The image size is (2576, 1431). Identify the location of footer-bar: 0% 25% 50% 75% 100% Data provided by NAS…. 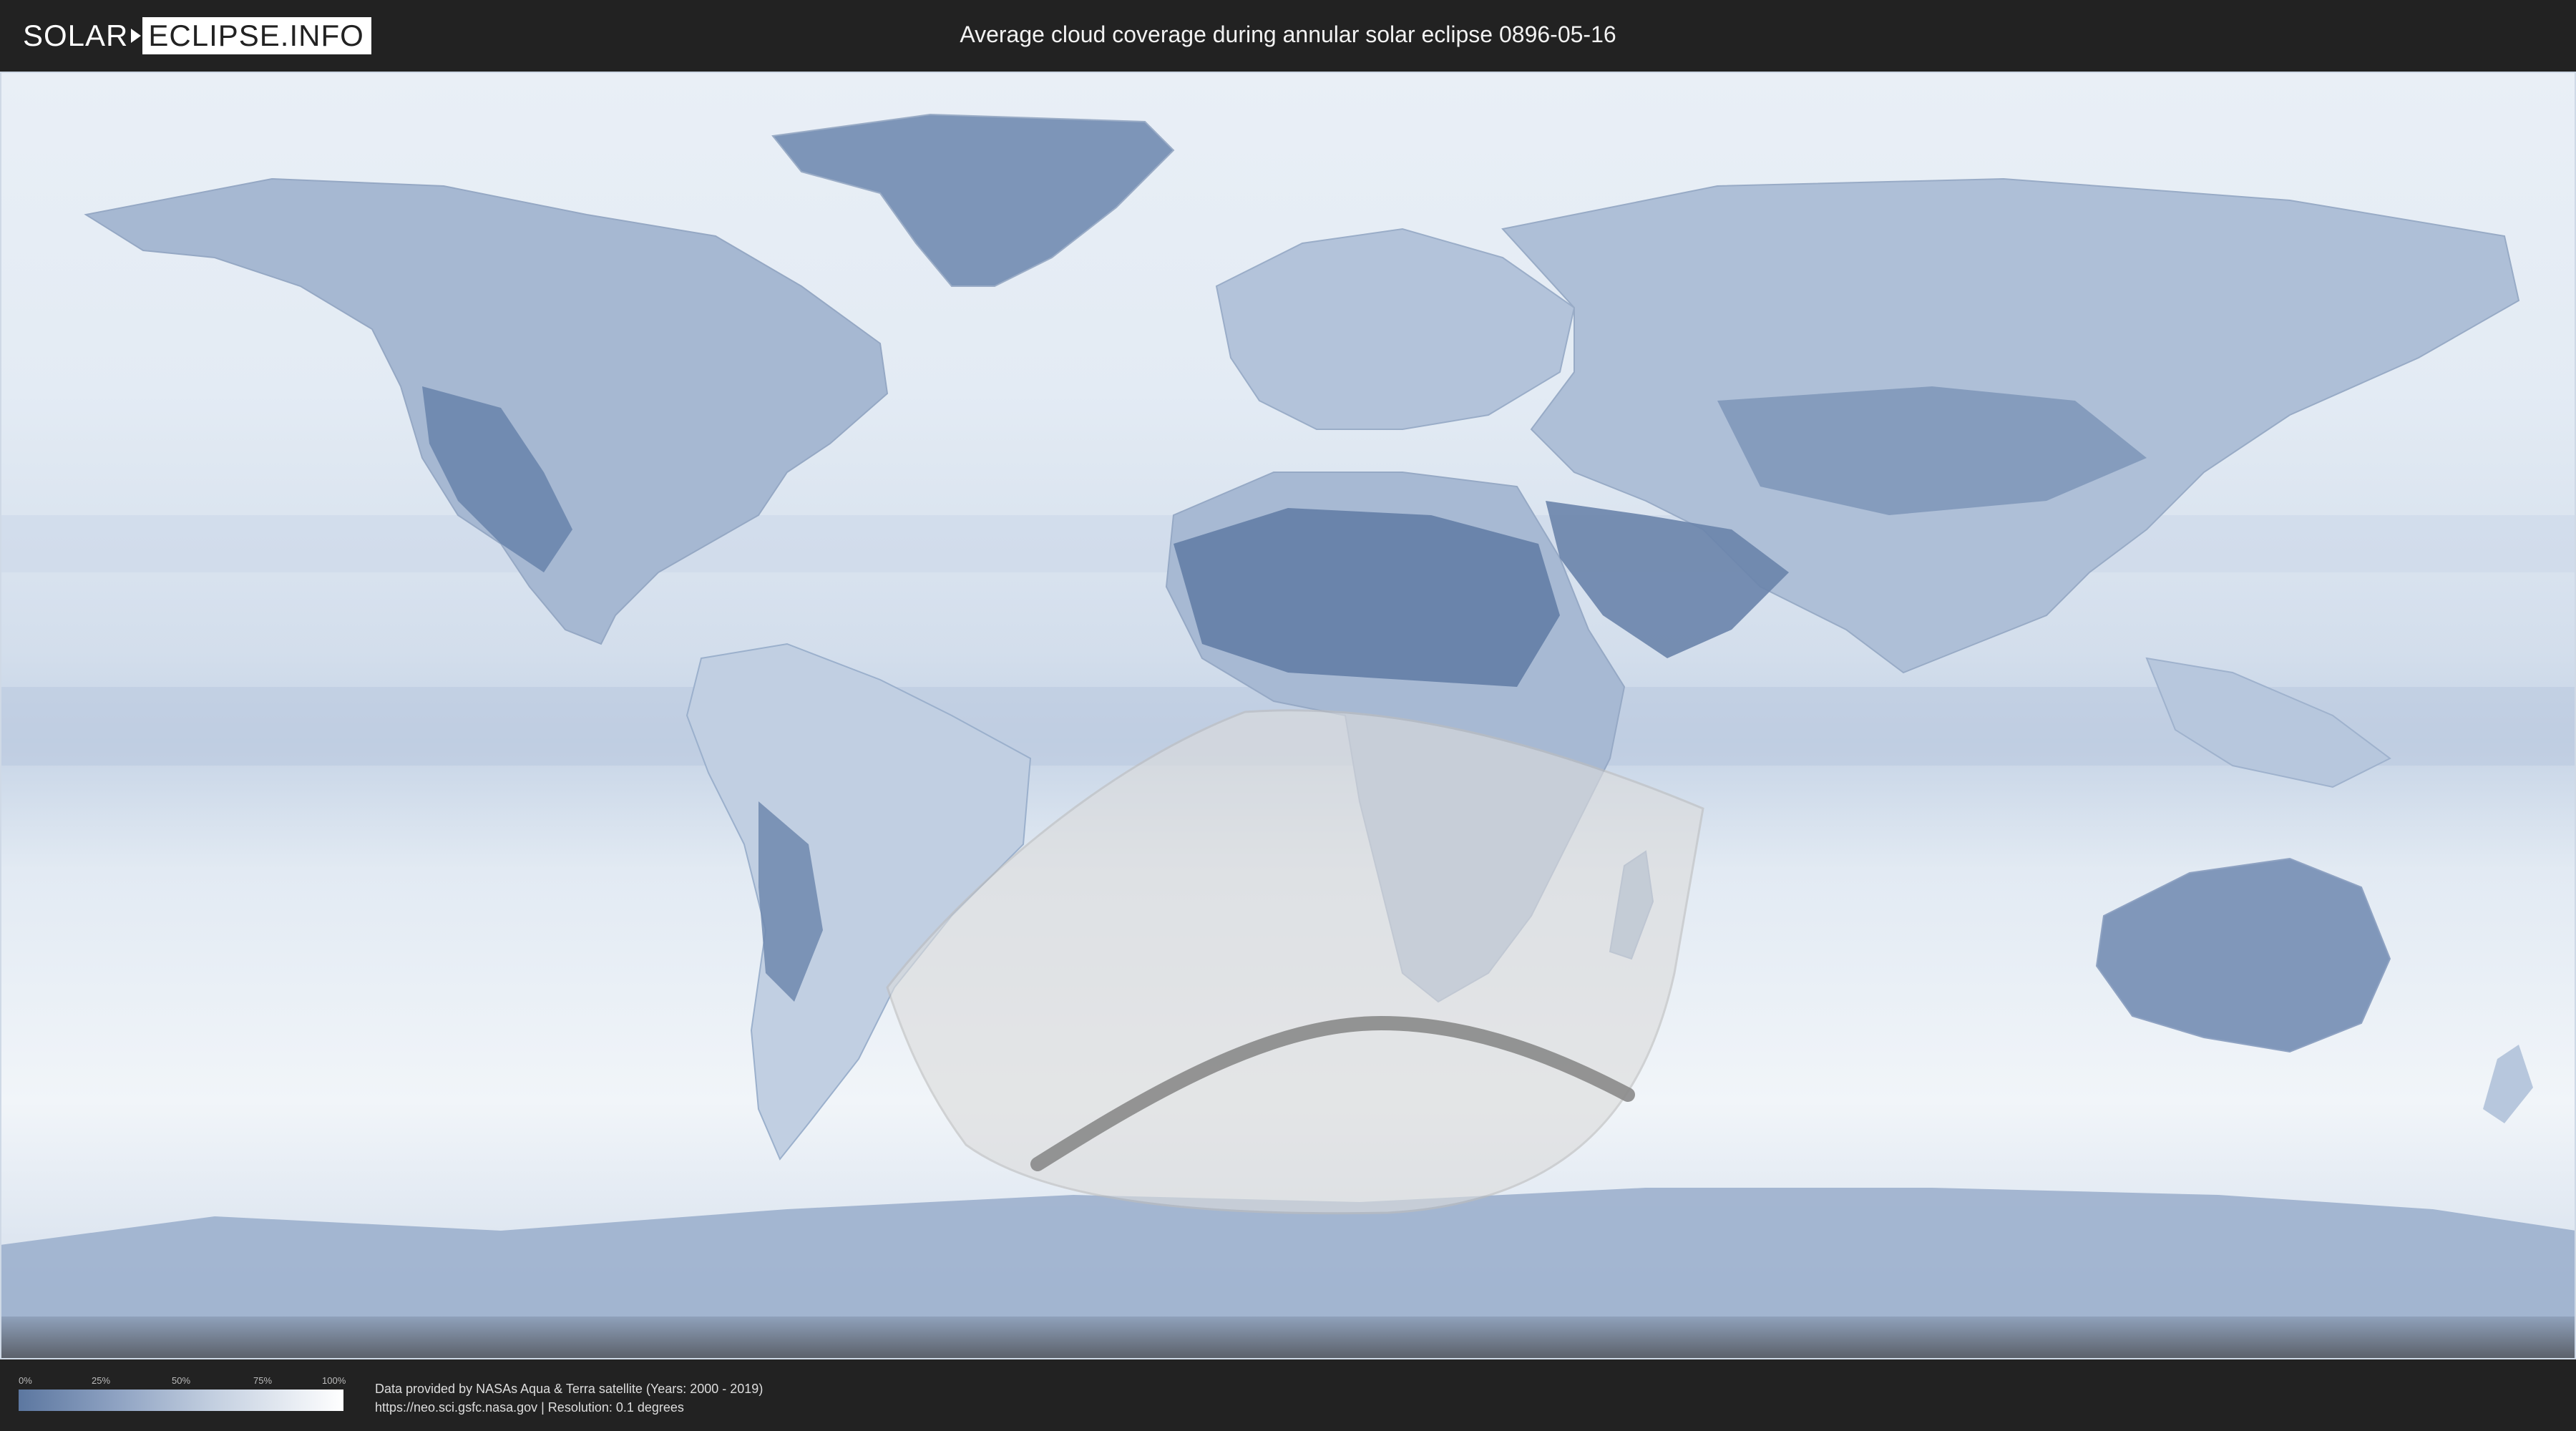
(1288, 1395).